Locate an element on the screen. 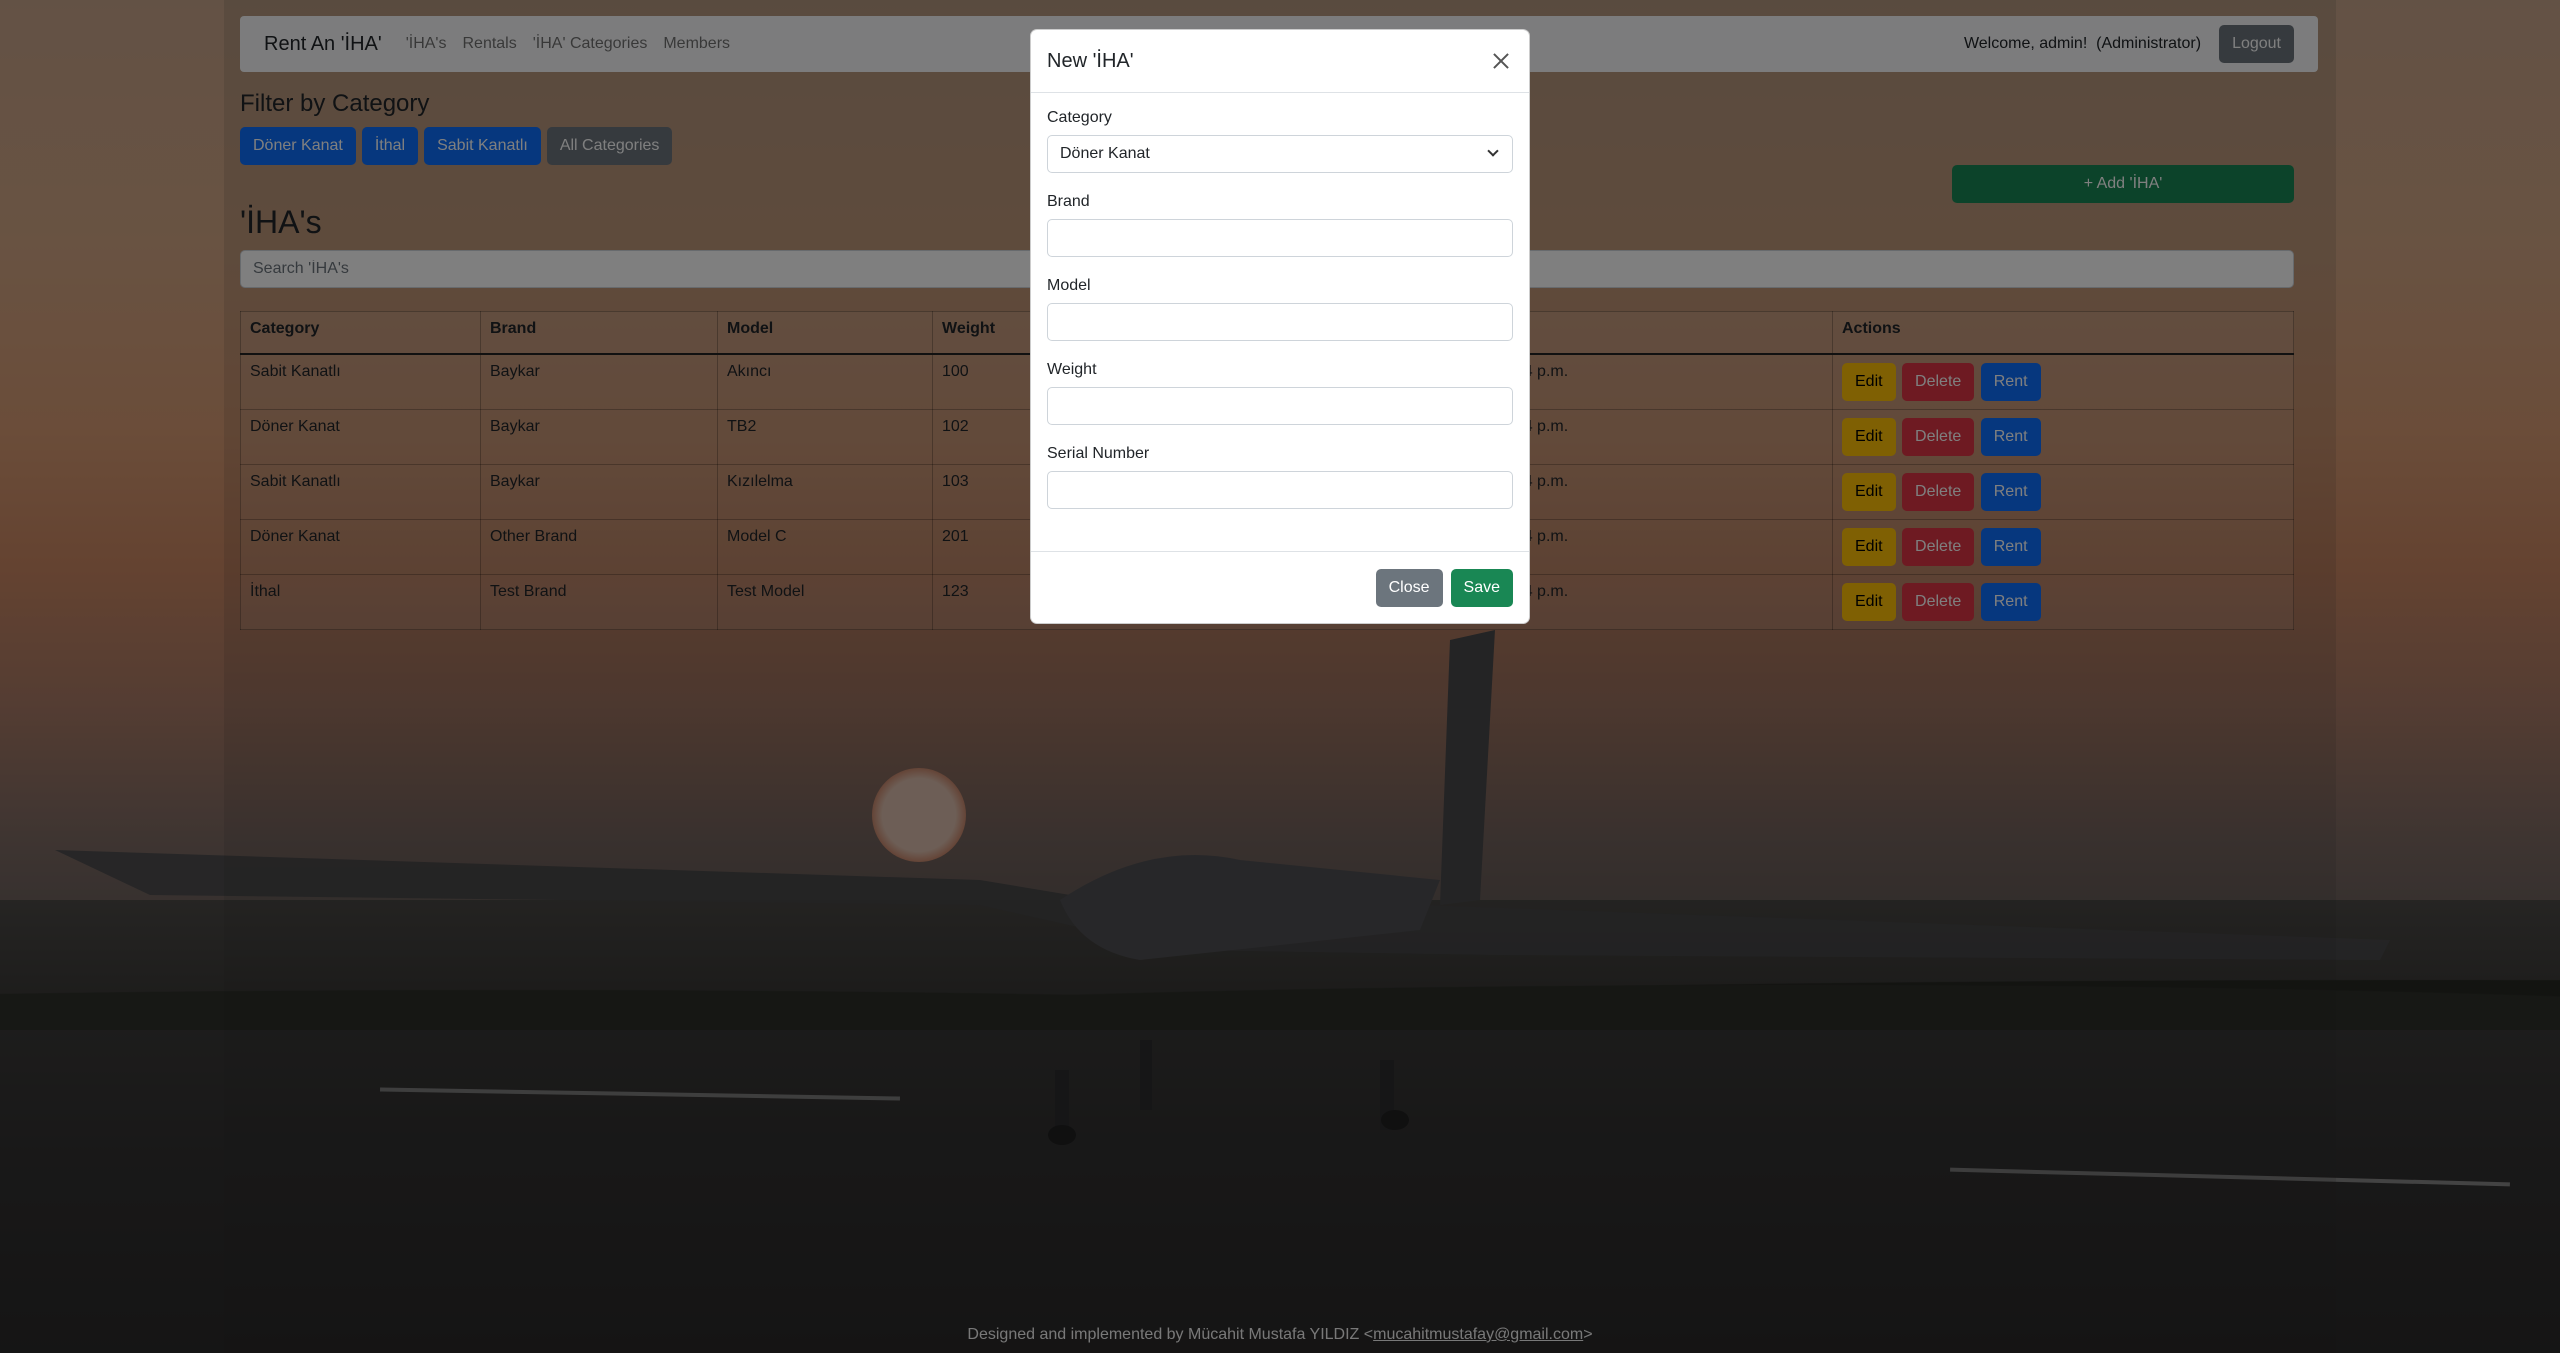 This screenshot has width=2560, height=1353. save-button: Save is located at coordinates (1481, 587).